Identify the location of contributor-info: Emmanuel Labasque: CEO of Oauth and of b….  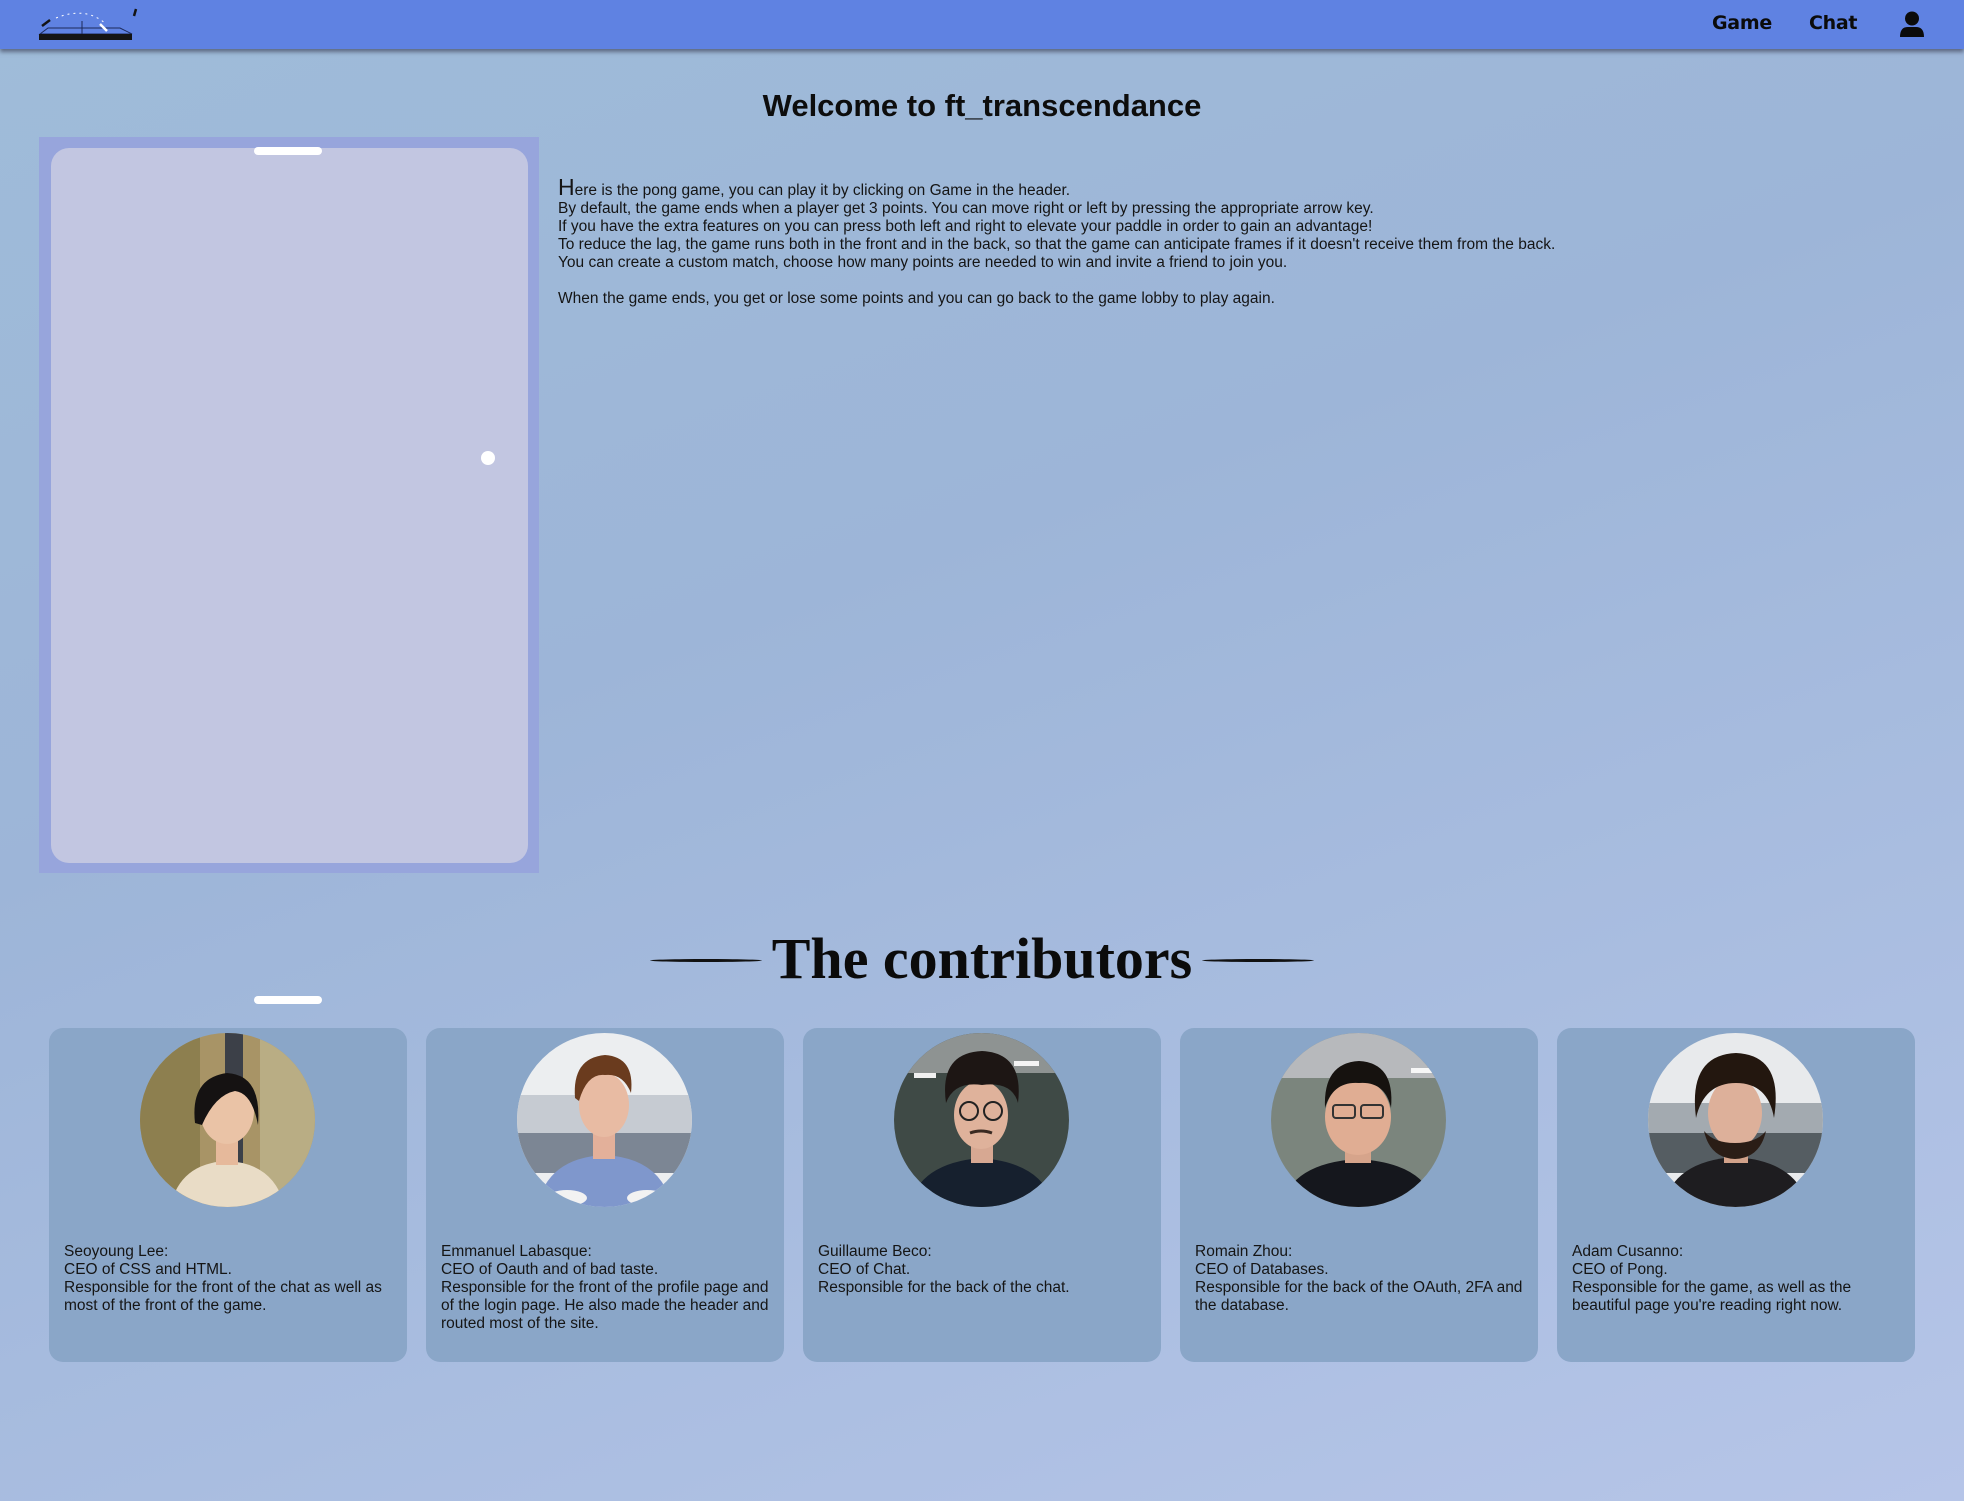
(608, 1288).